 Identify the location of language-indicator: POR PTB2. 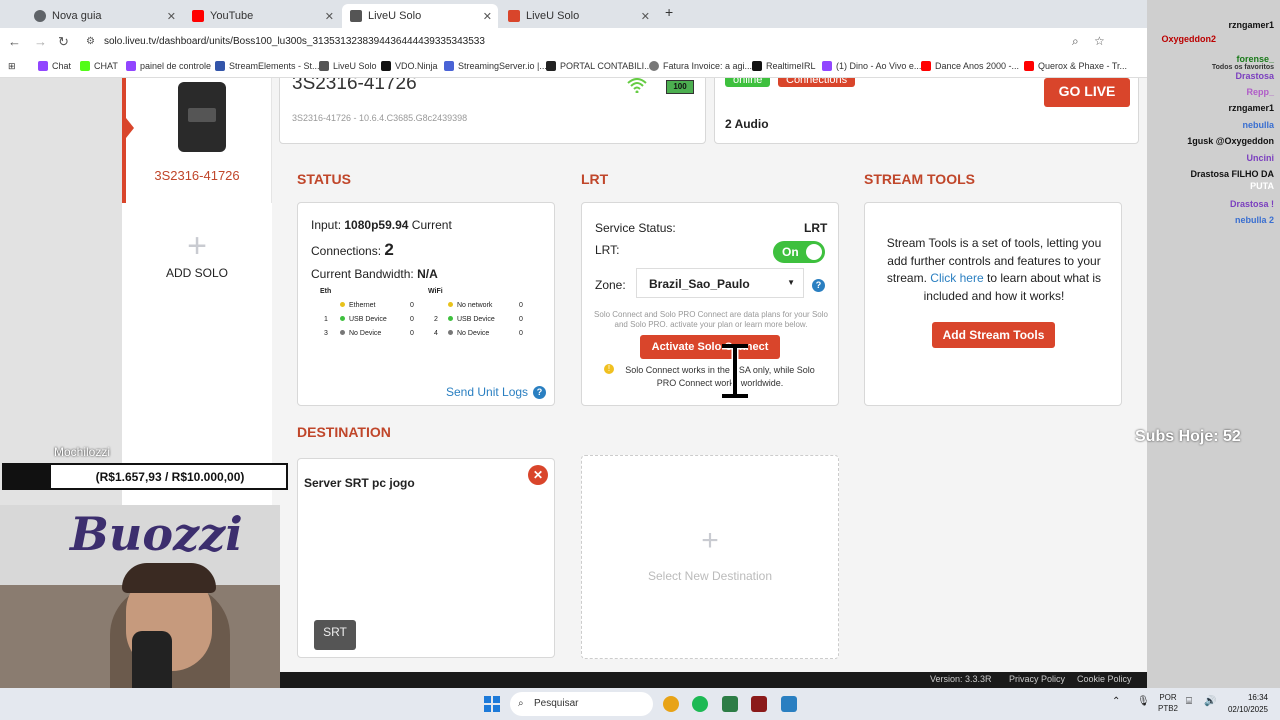
(1168, 703).